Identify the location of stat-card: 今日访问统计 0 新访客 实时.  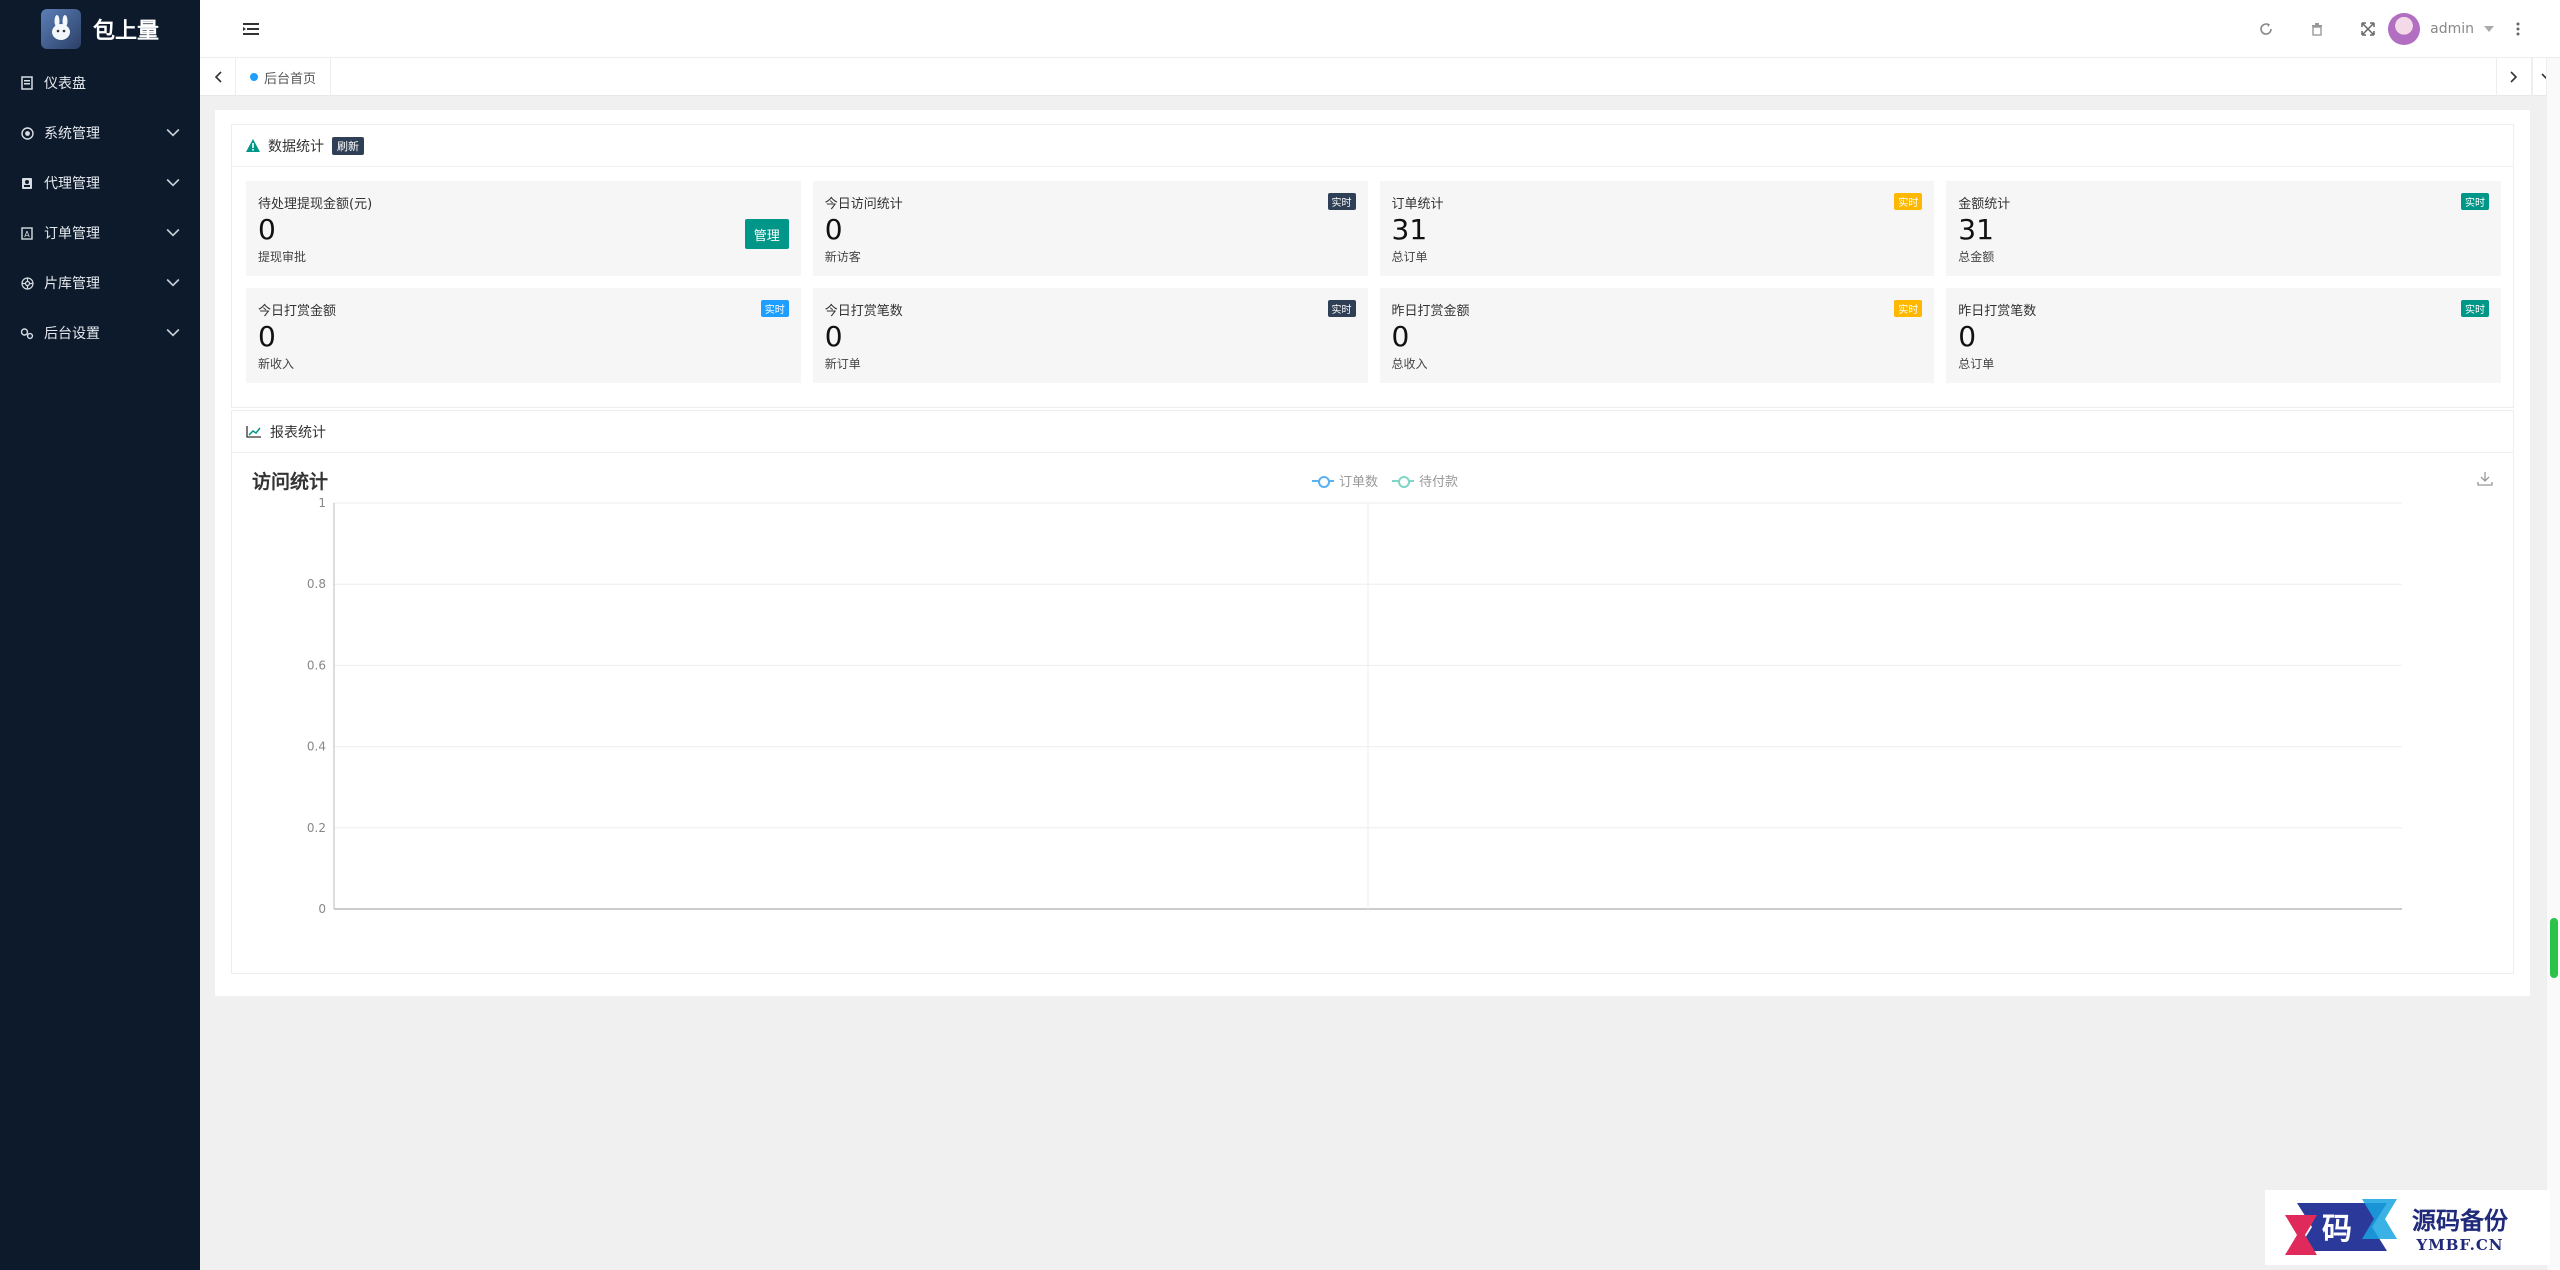
(1090, 228).